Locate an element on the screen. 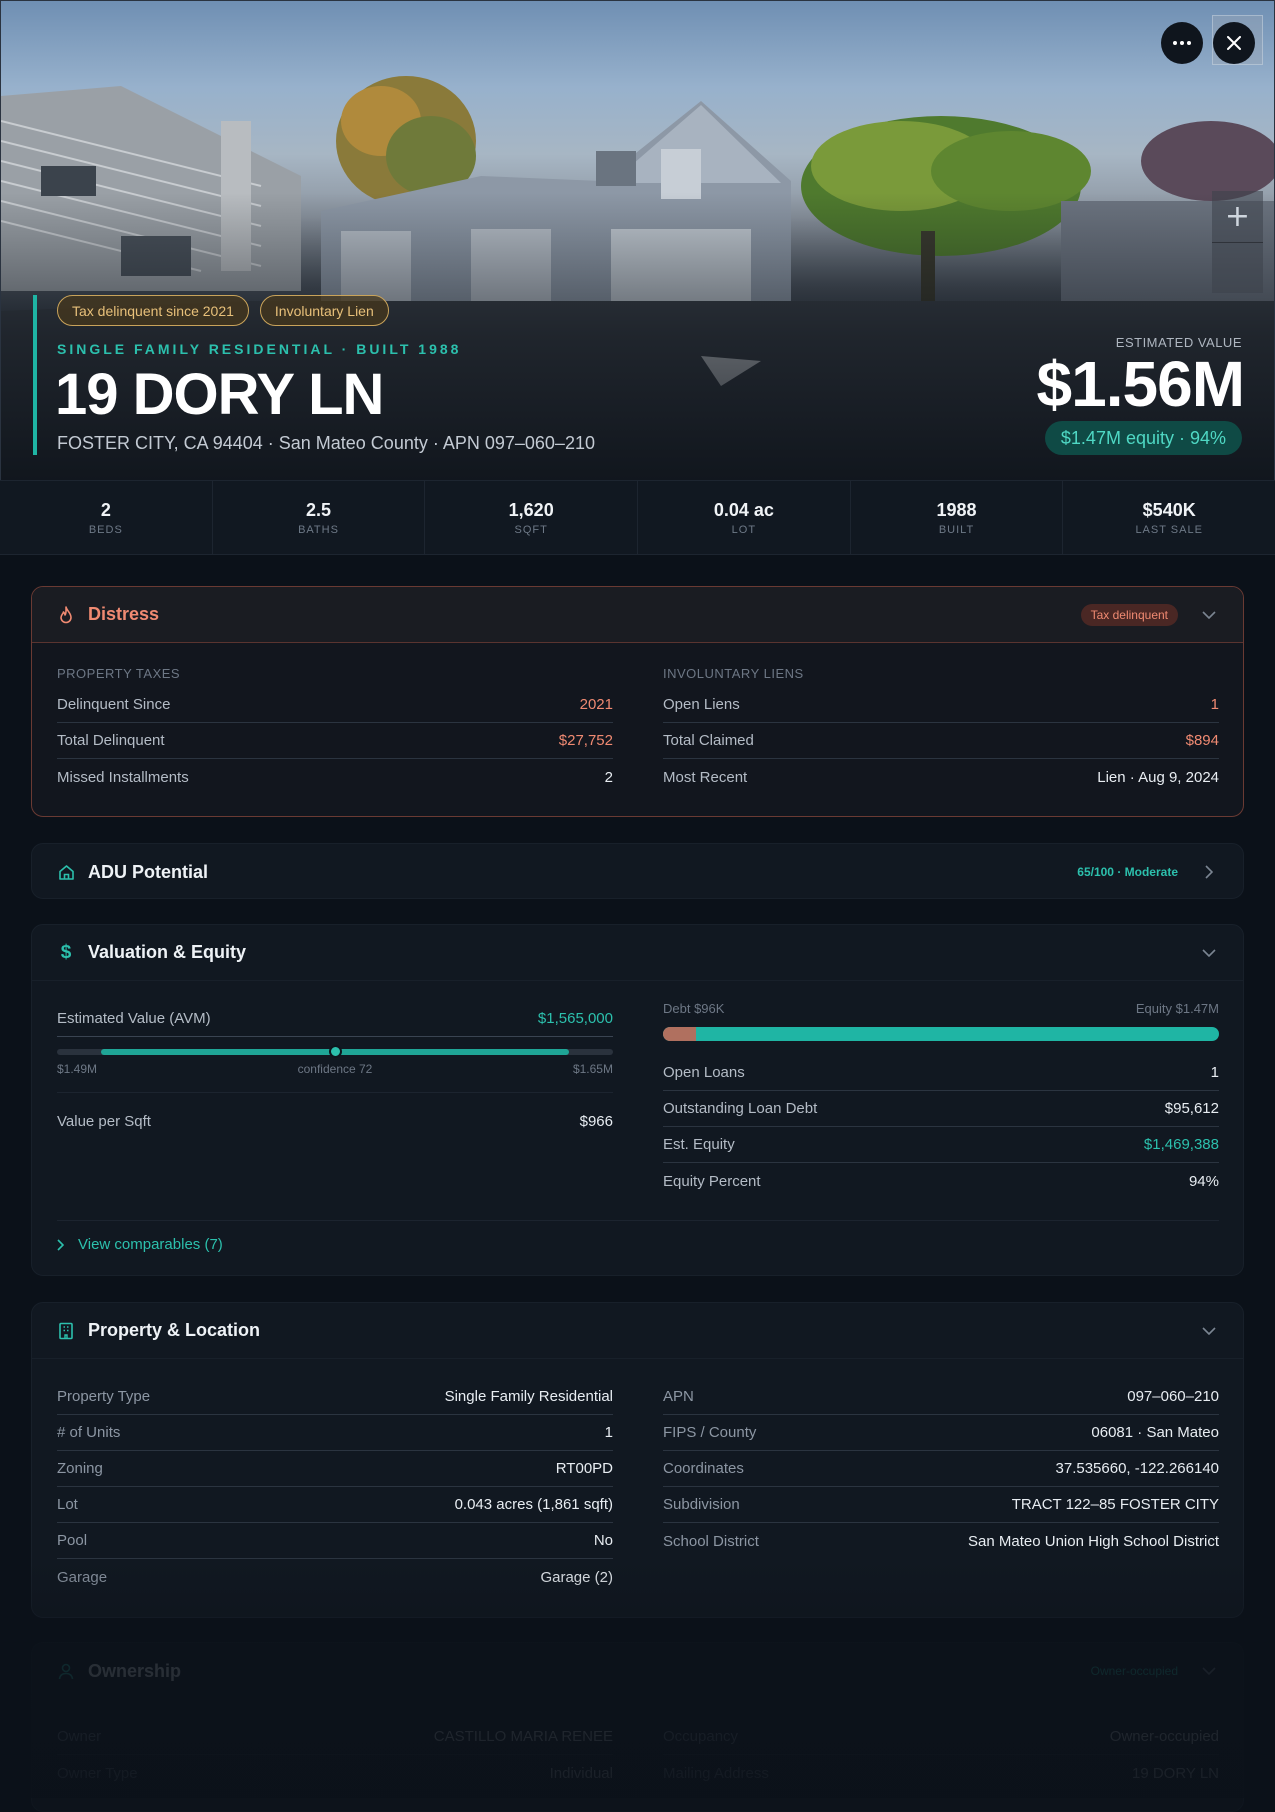 The height and width of the screenshot is (1812, 1275). table-row: Missed Installments 2 is located at coordinates (335, 777).